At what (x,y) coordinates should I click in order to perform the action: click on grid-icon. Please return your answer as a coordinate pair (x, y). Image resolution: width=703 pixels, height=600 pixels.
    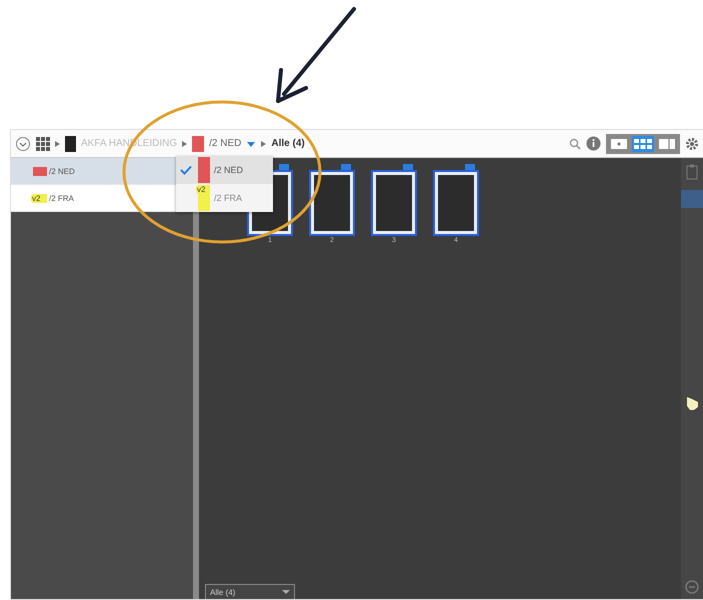
    Looking at the image, I should click on (43, 143).